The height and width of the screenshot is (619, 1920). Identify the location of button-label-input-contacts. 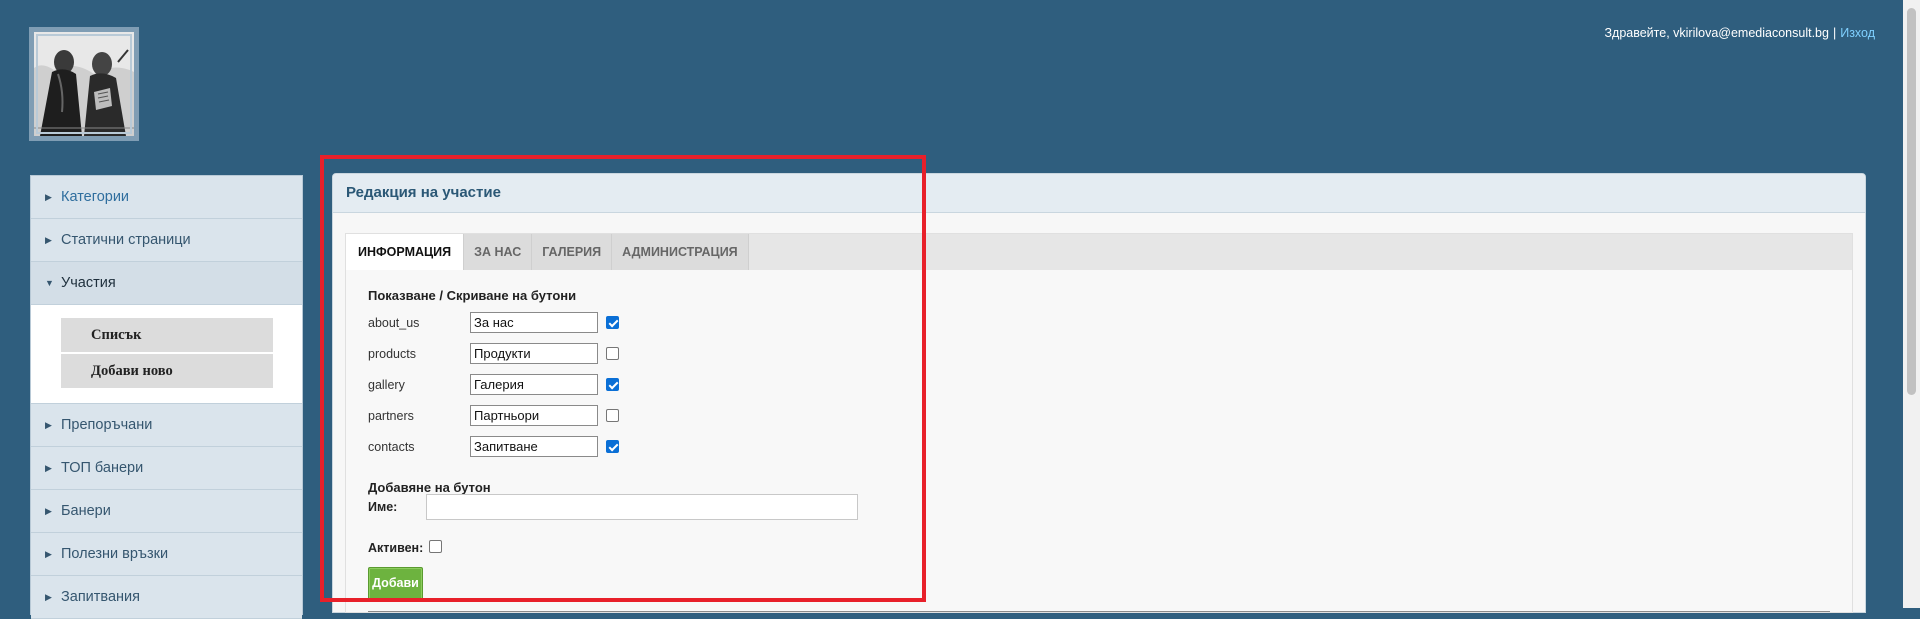
(534, 446).